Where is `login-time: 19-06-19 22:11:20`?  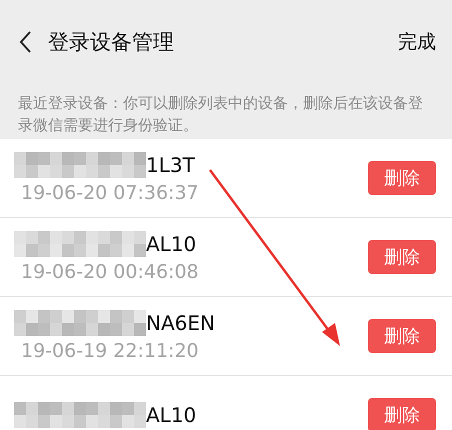
login-time: 19-06-19 22:11:20 is located at coordinates (110, 351).